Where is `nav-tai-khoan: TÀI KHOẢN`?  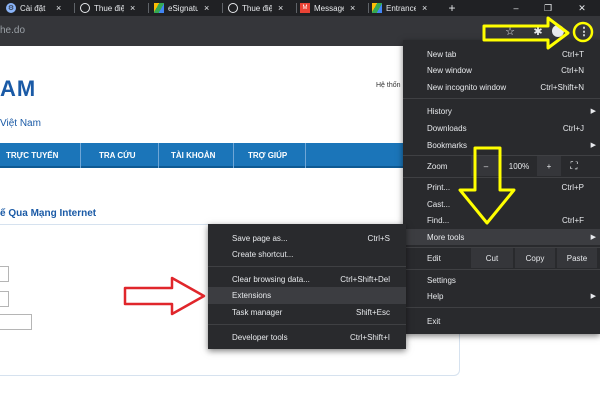 nav-tai-khoan: TÀI KHOẢN is located at coordinates (193, 155).